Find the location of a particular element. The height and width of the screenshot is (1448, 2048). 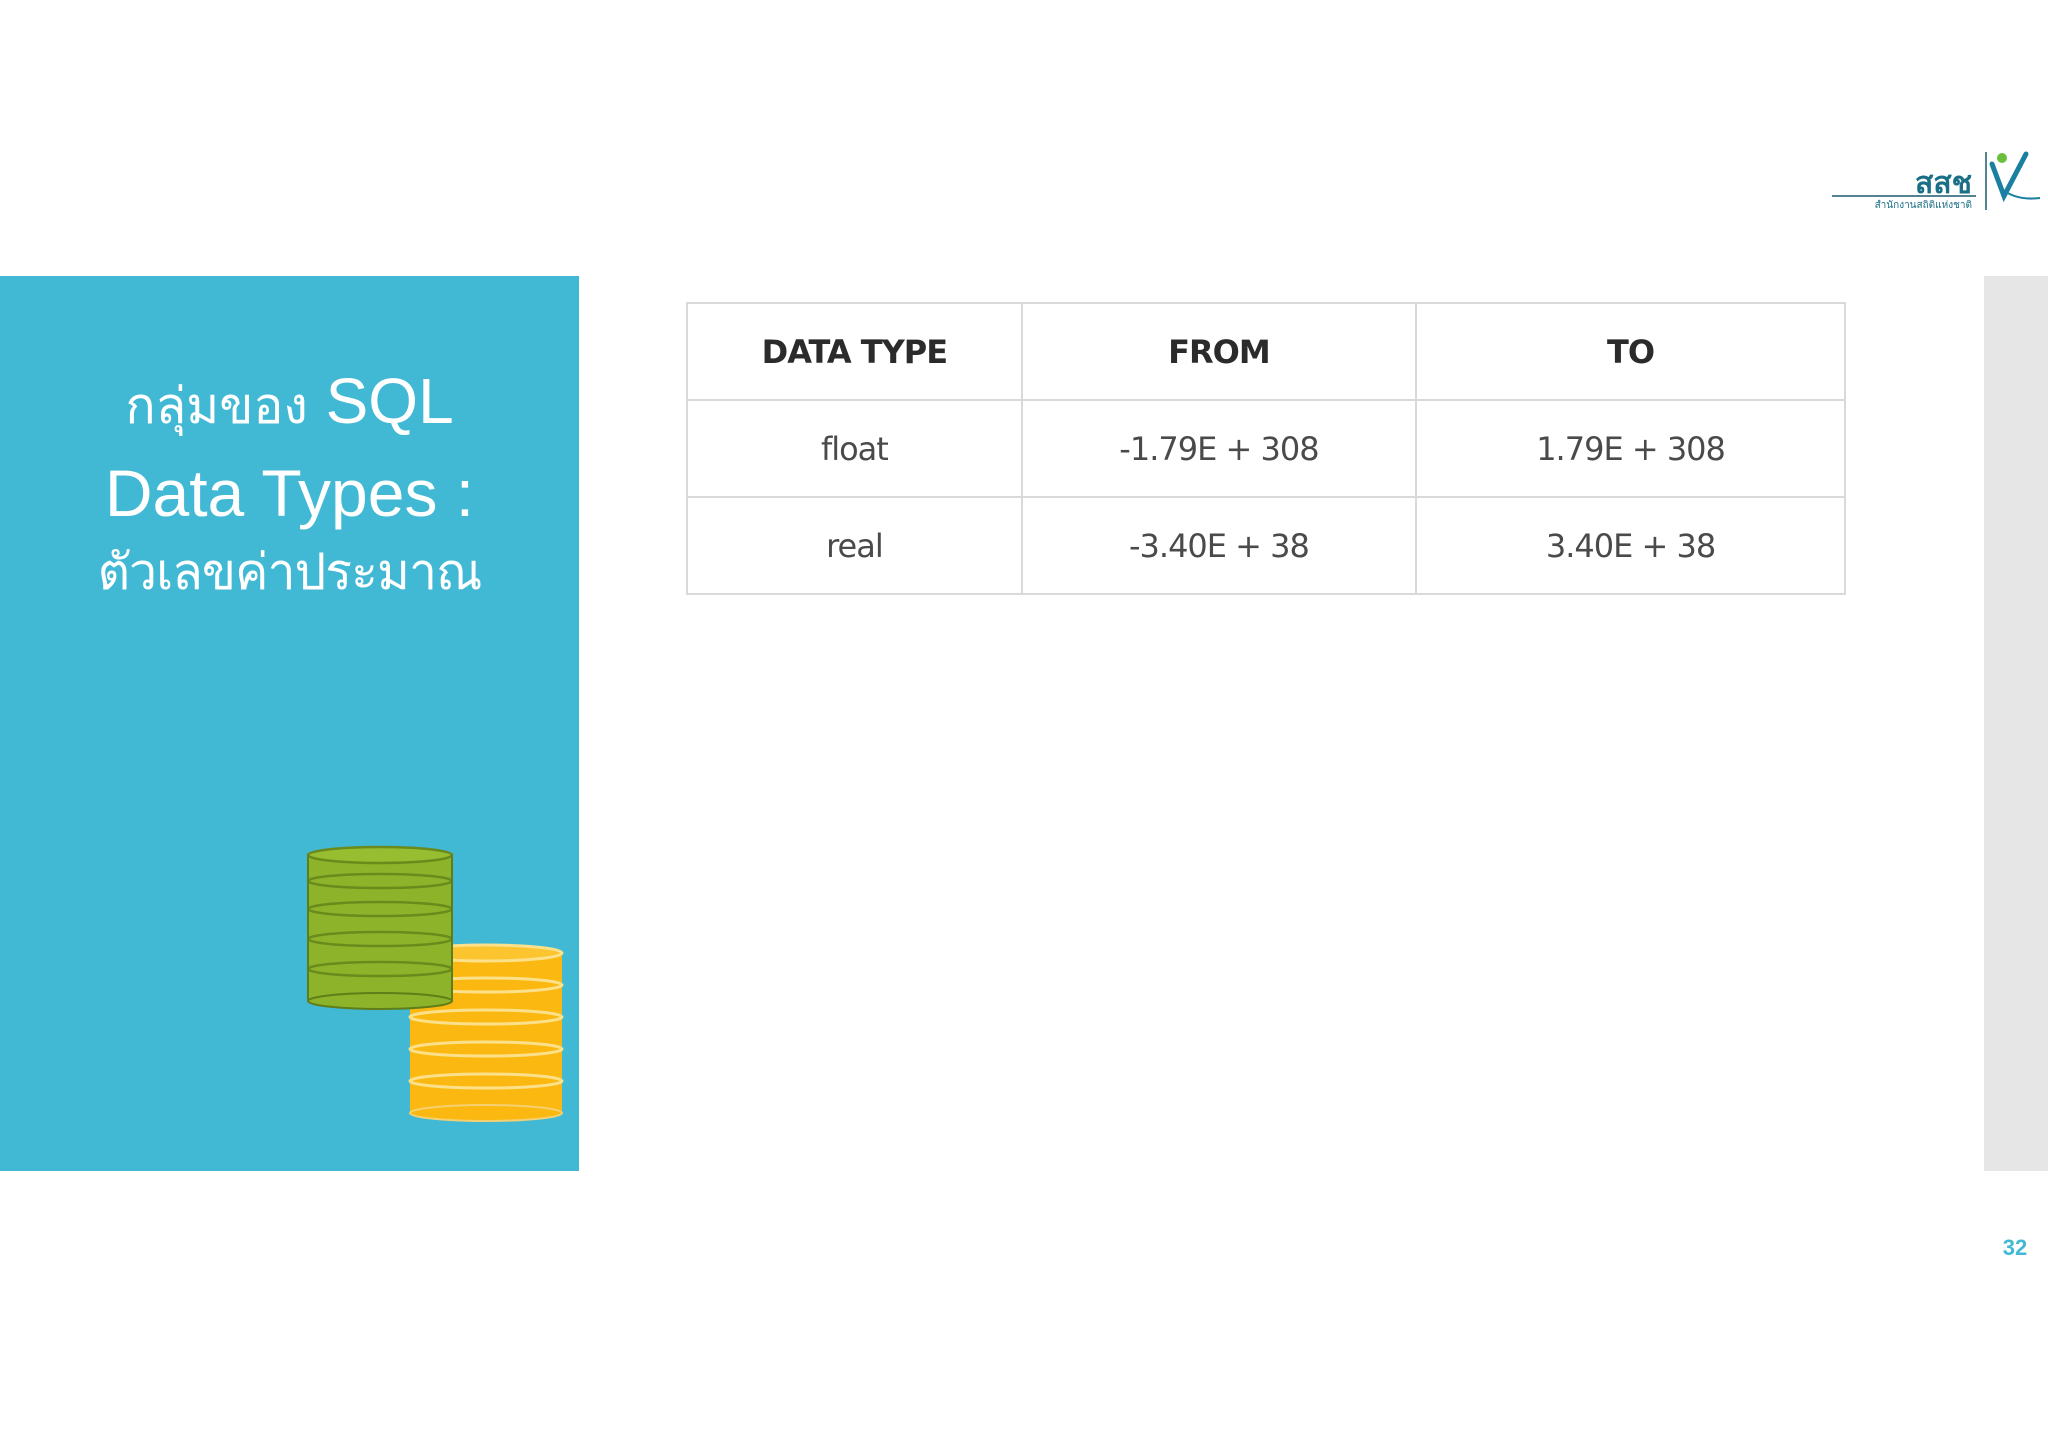

title-sql: SQL is located at coordinates (389, 401).